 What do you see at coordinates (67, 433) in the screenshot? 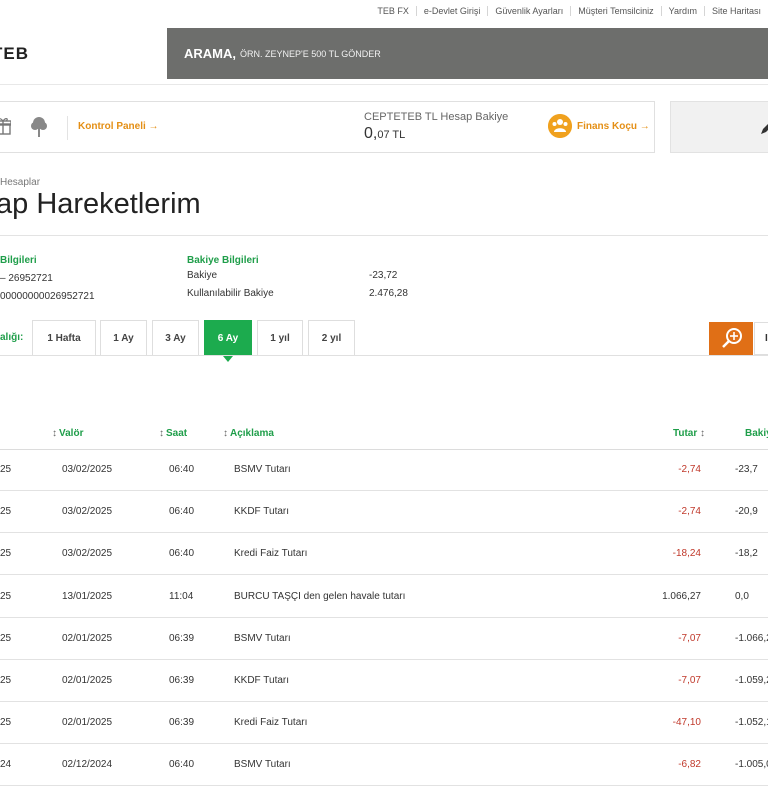
I see `header-valor: ↕ Valör` at bounding box center [67, 433].